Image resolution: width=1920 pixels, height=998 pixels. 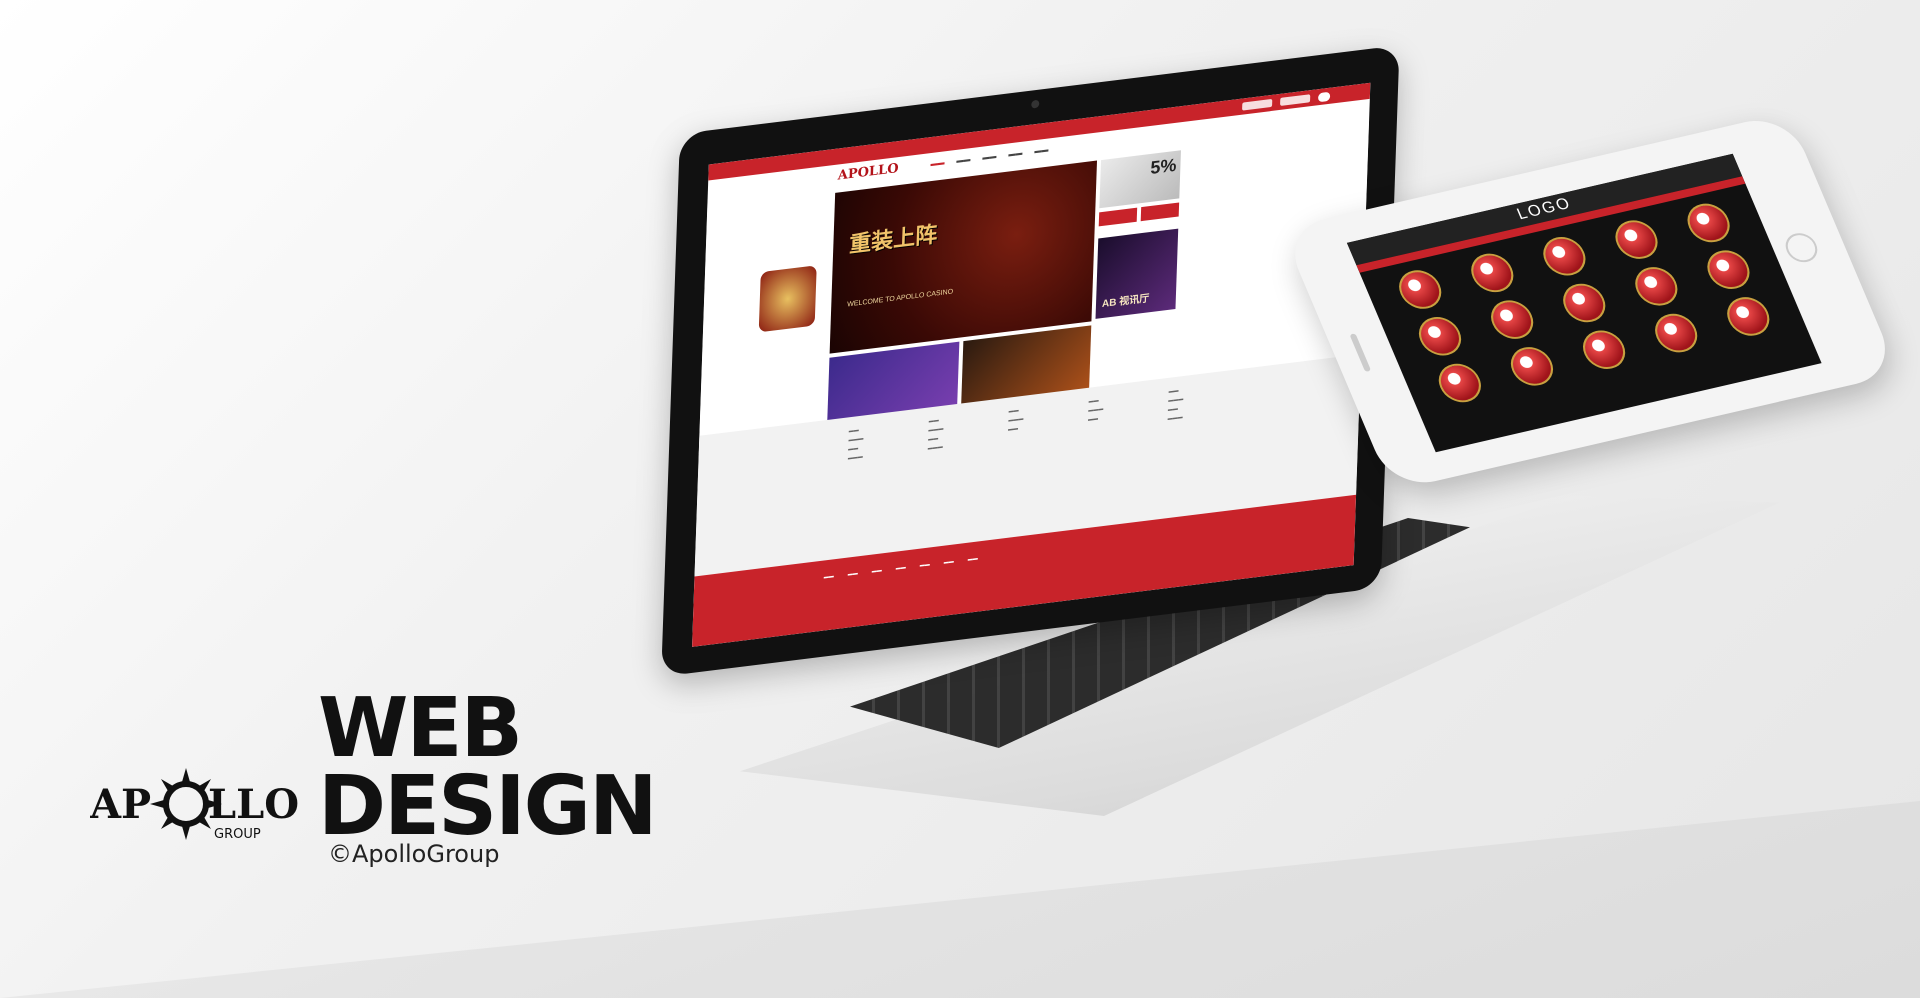 I want to click on banner-subtitle: WELCOME TO APOLLO CASINO, so click(x=900, y=298).